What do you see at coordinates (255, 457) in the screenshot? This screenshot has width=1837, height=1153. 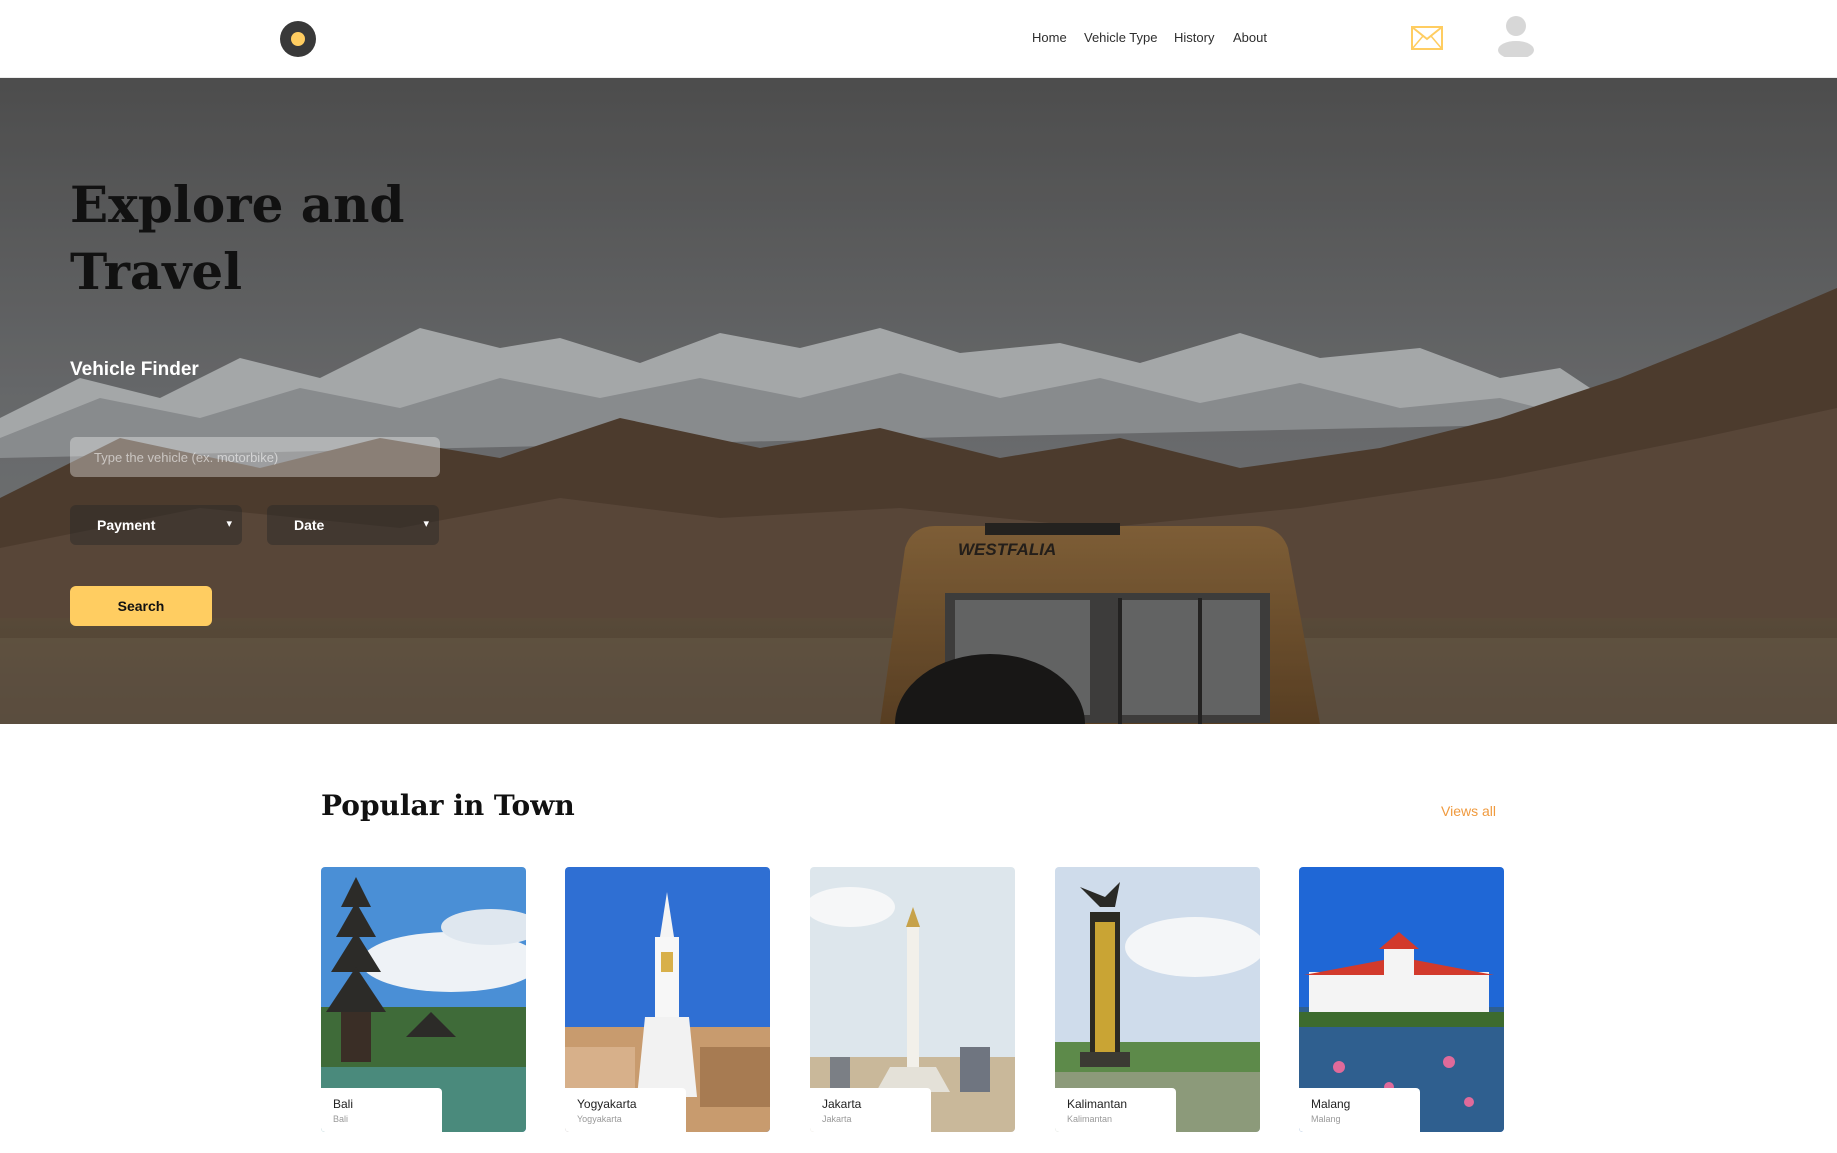 I see `vehicle-search-input` at bounding box center [255, 457].